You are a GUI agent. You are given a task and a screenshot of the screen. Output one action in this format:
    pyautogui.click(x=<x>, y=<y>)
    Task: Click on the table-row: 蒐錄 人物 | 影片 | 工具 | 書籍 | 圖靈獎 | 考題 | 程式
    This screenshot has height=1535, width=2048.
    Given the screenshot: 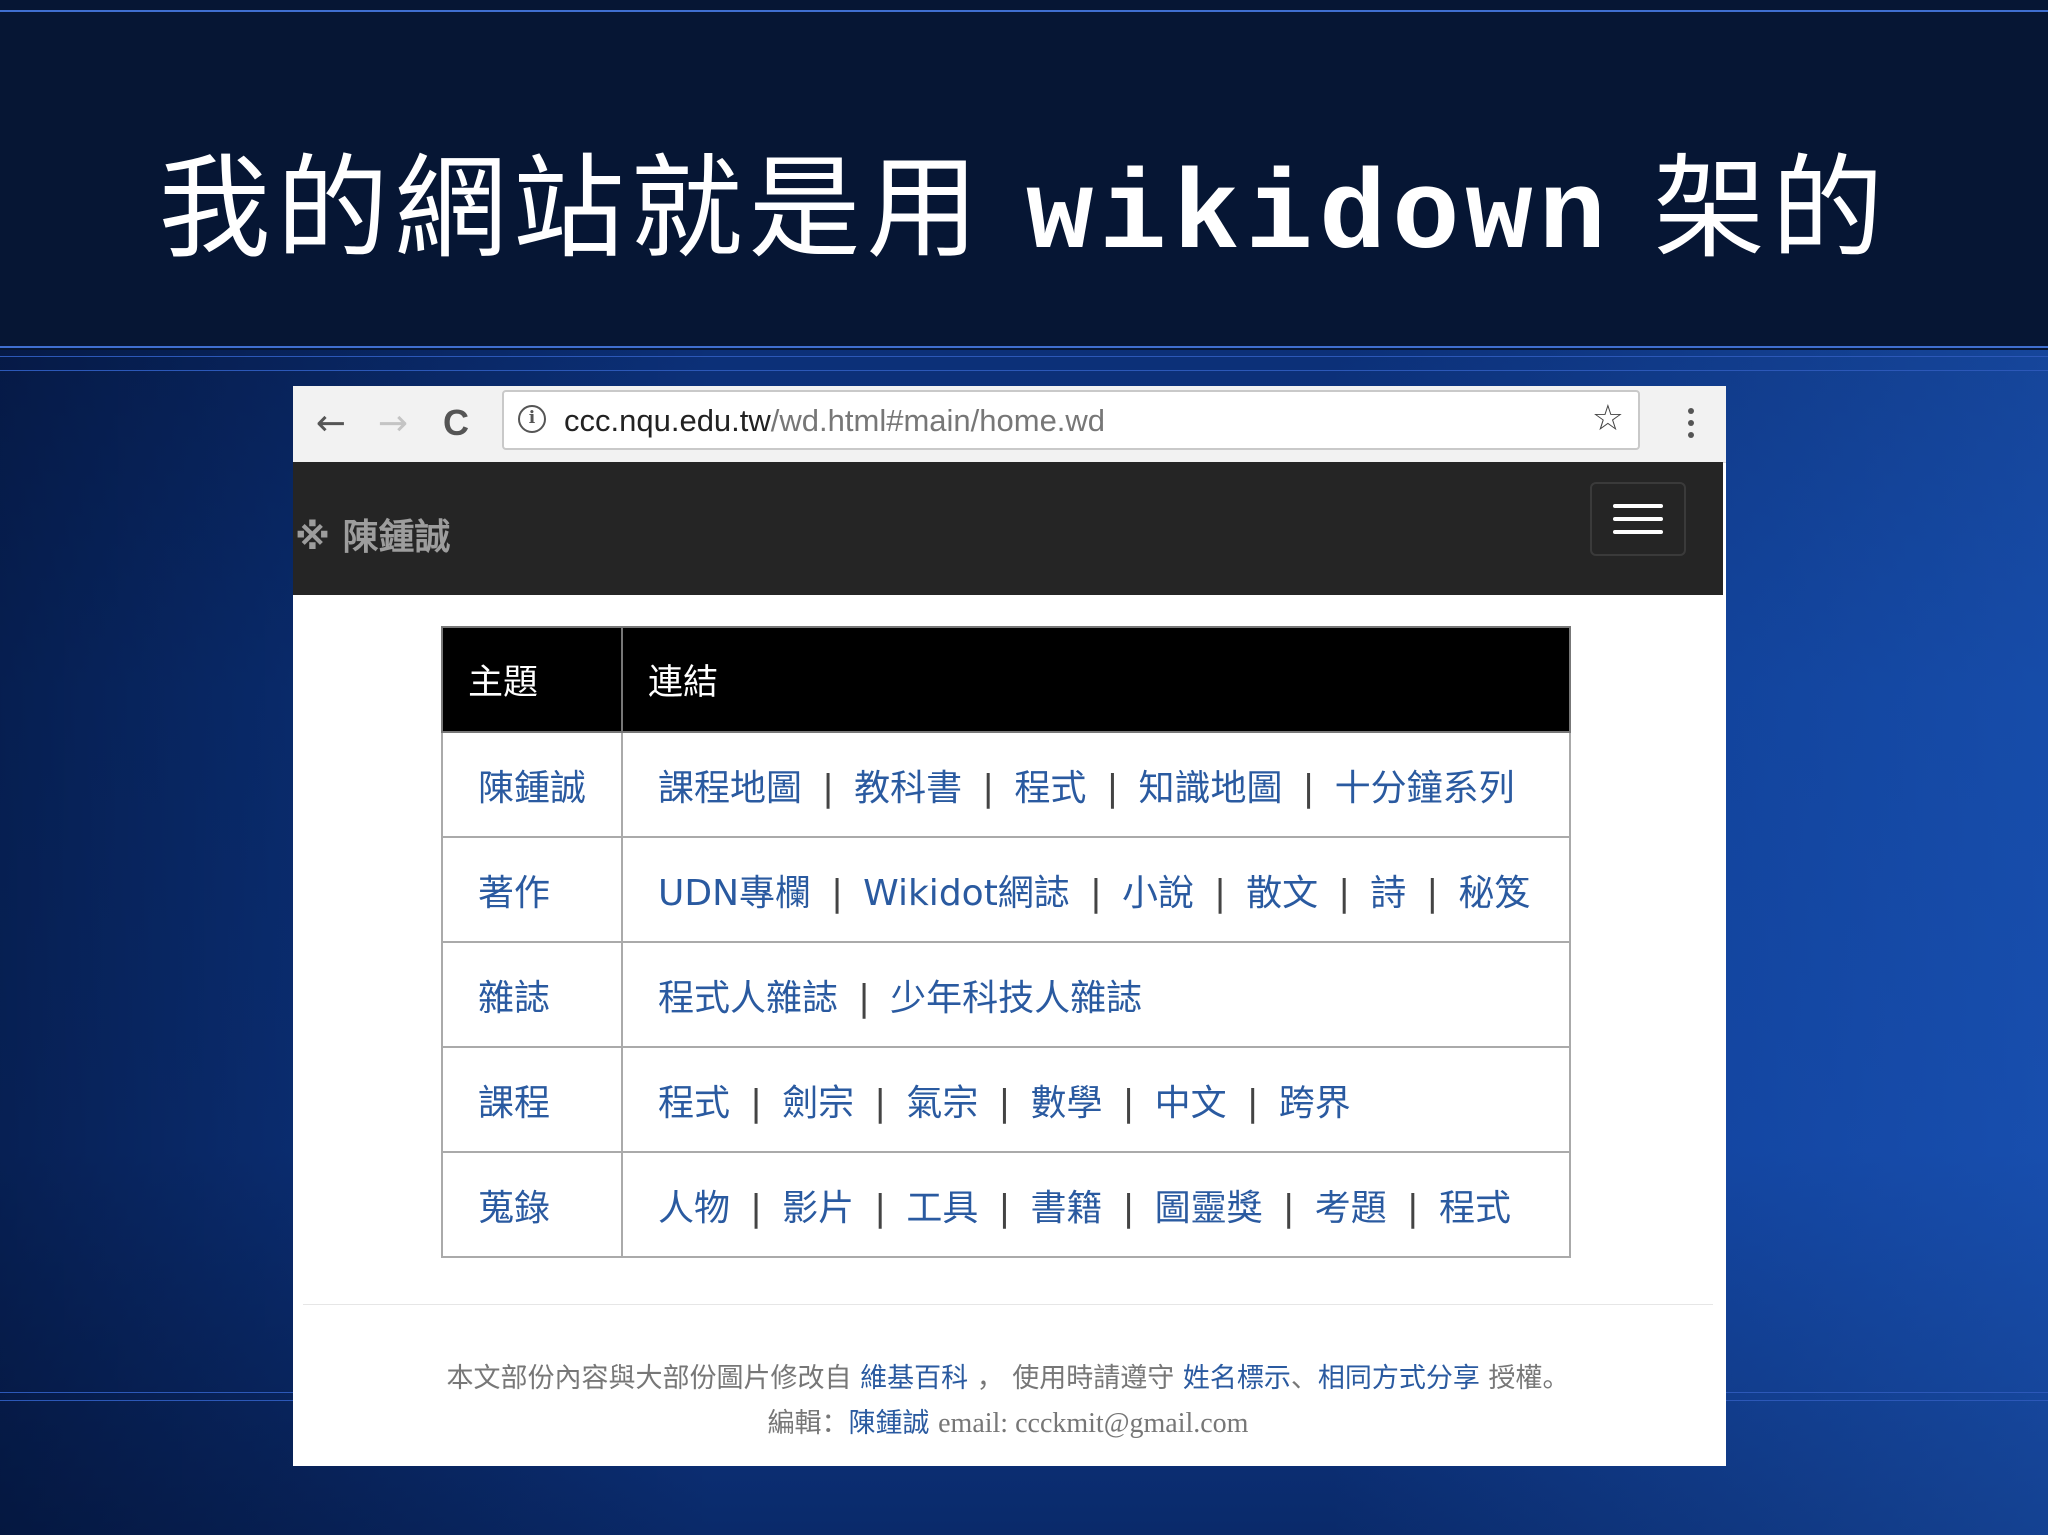 What is the action you would take?
    pyautogui.click(x=1006, y=1204)
    